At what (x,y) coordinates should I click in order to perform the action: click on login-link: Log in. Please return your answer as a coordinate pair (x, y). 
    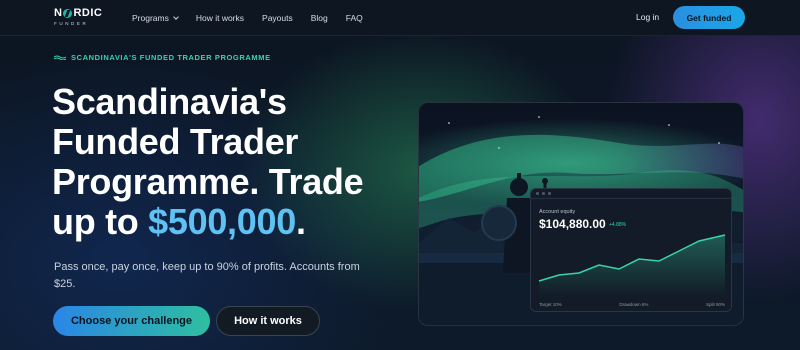
    Looking at the image, I should click on (647, 17).